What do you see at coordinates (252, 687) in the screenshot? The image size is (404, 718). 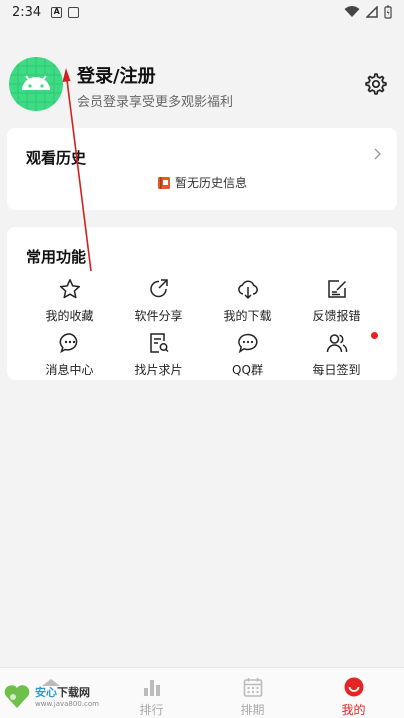 I see `calendar-icon` at bounding box center [252, 687].